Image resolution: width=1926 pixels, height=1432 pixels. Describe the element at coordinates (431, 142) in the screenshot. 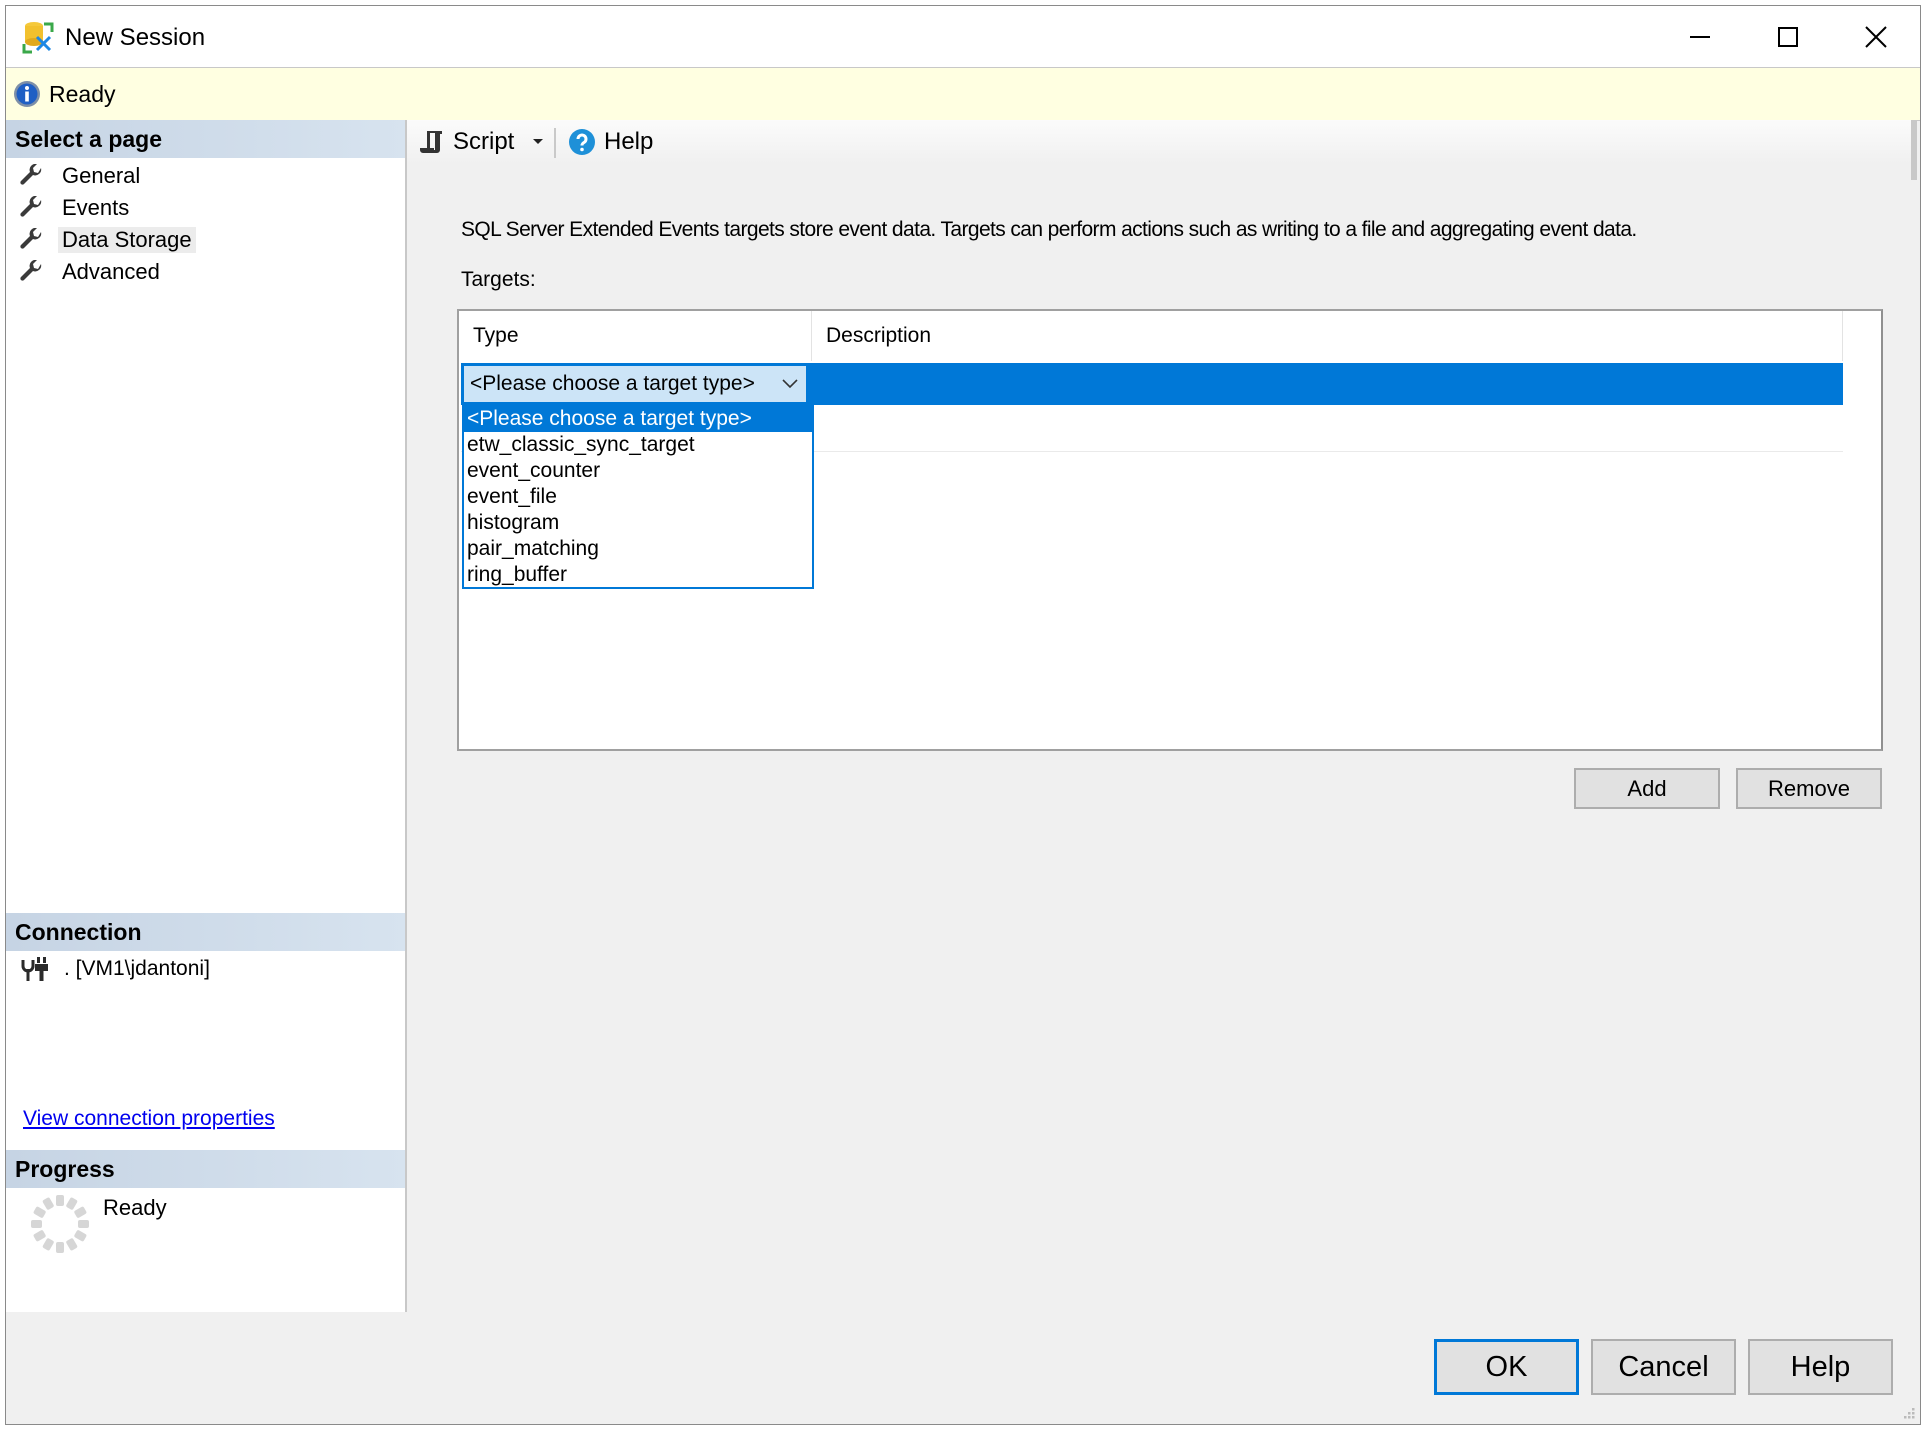

I see `script-icon` at that location.